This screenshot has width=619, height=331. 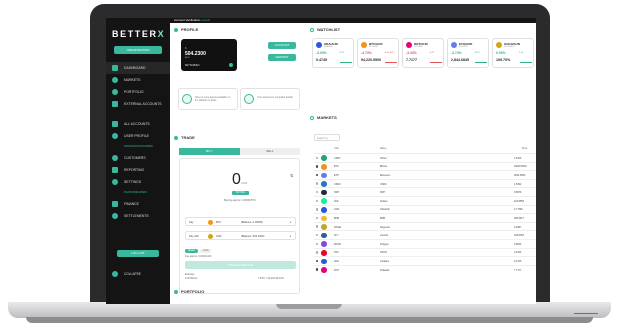 I want to click on pay-with-select: Pay with AUD (Balance: 504.2300) ▾, so click(x=240, y=235).